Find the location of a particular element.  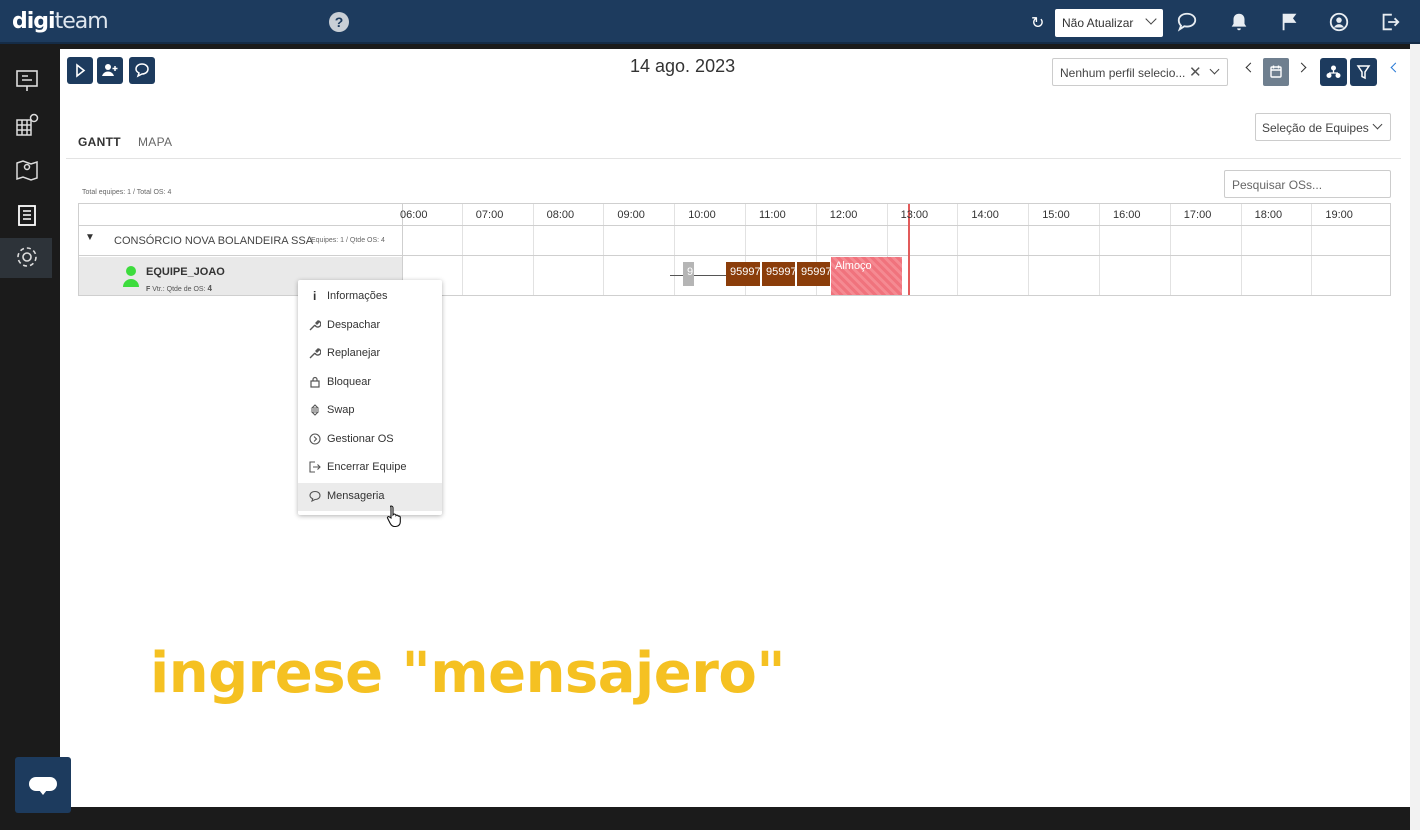

menu-item-mensageria: Mensageria is located at coordinates (370, 497).